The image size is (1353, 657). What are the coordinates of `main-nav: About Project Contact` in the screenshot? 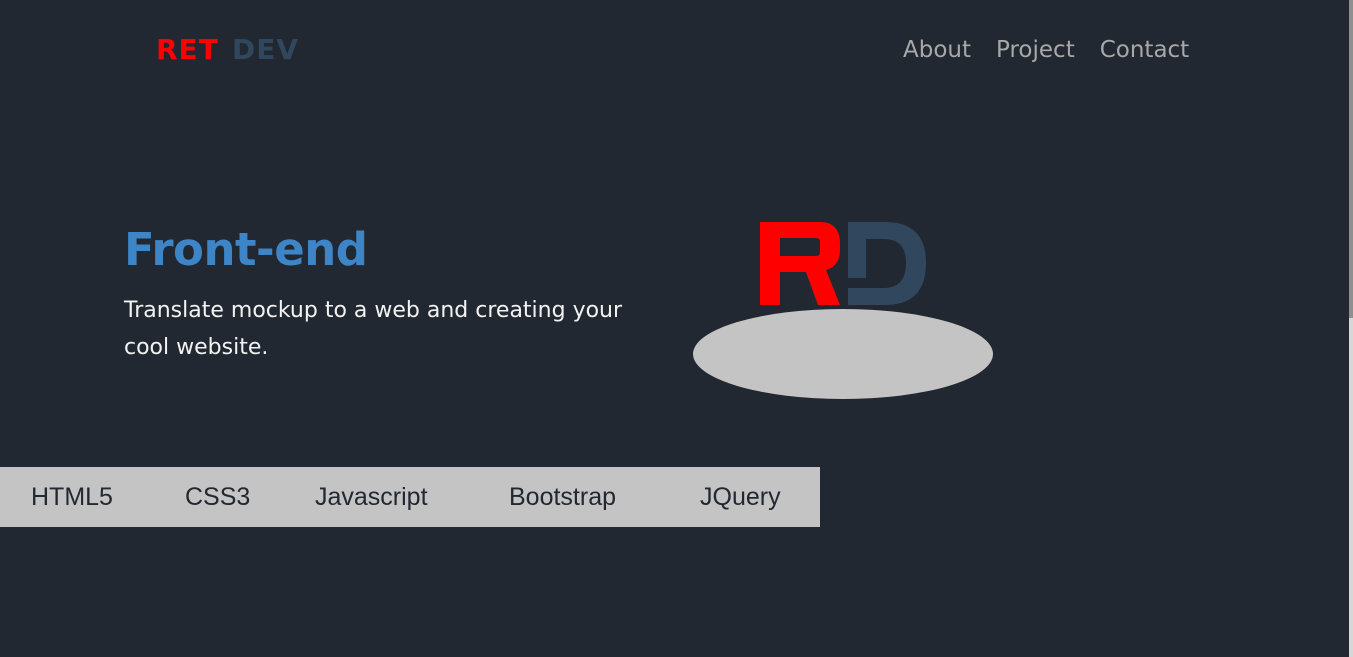 It's located at (1046, 50).